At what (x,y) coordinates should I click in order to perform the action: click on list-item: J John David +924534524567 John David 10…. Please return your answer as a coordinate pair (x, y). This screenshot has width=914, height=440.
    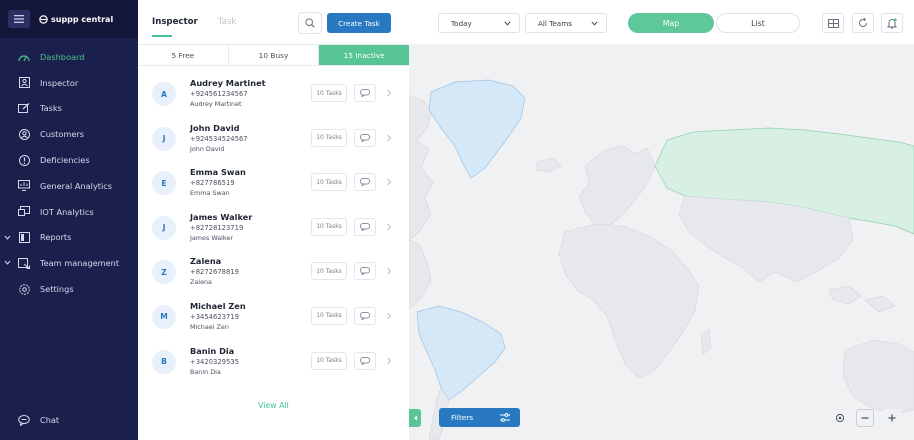
    Looking at the image, I should click on (273, 145).